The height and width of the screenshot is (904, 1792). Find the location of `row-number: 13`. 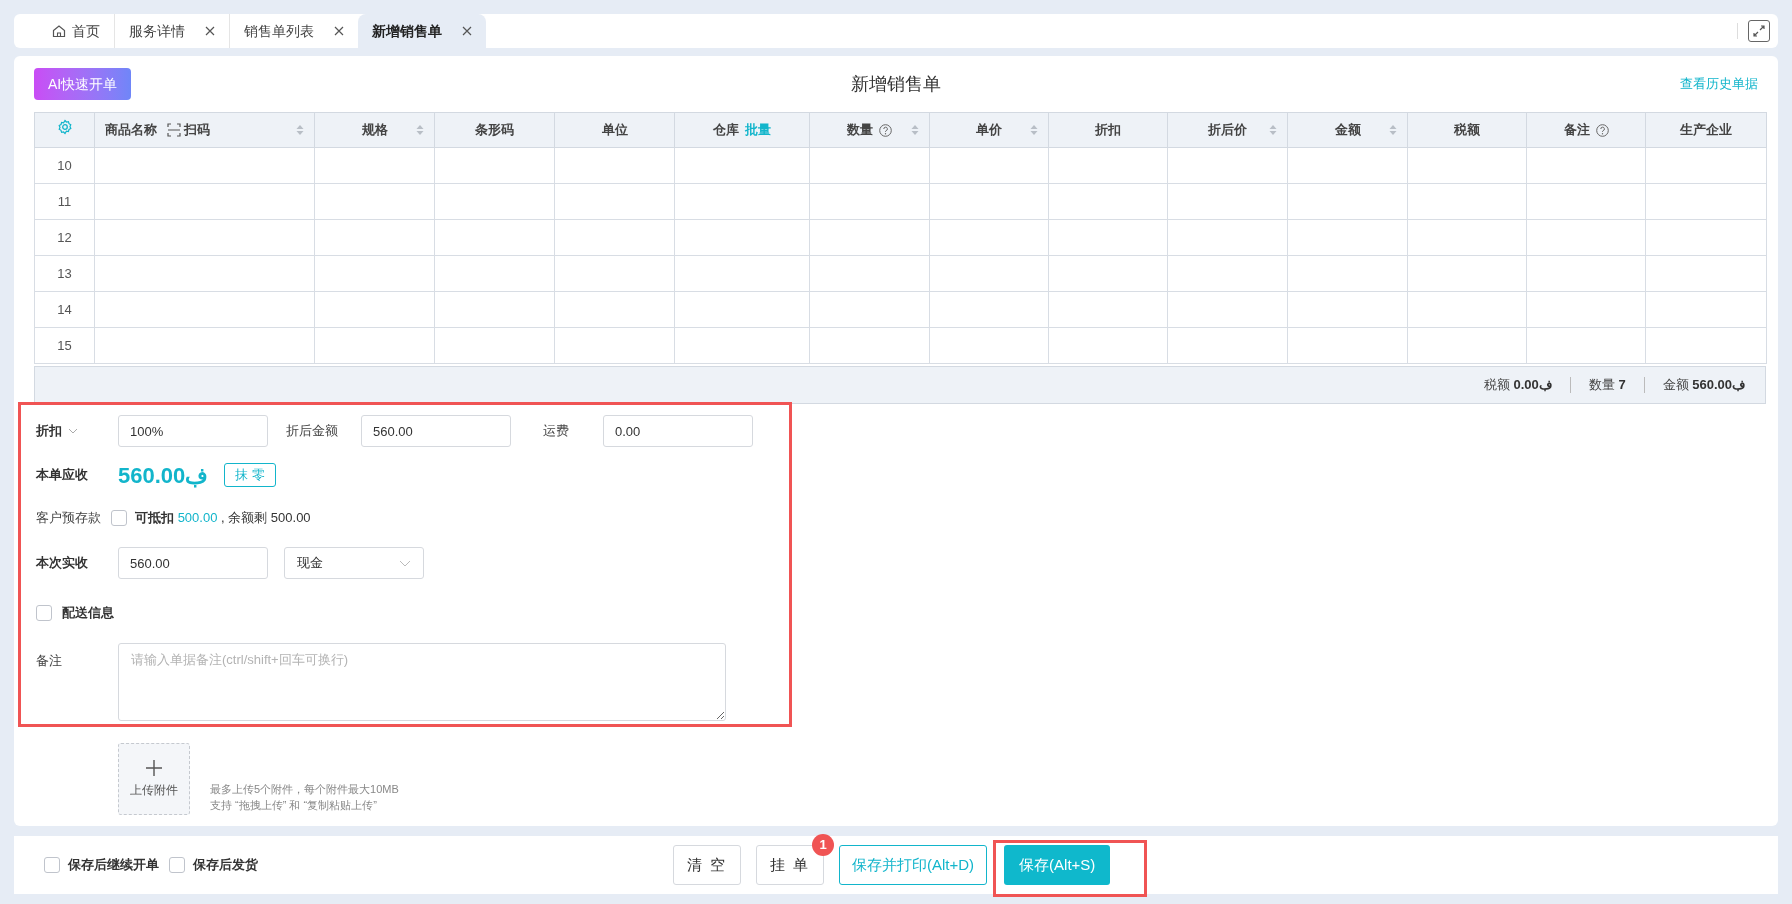

row-number: 13 is located at coordinates (64, 273).